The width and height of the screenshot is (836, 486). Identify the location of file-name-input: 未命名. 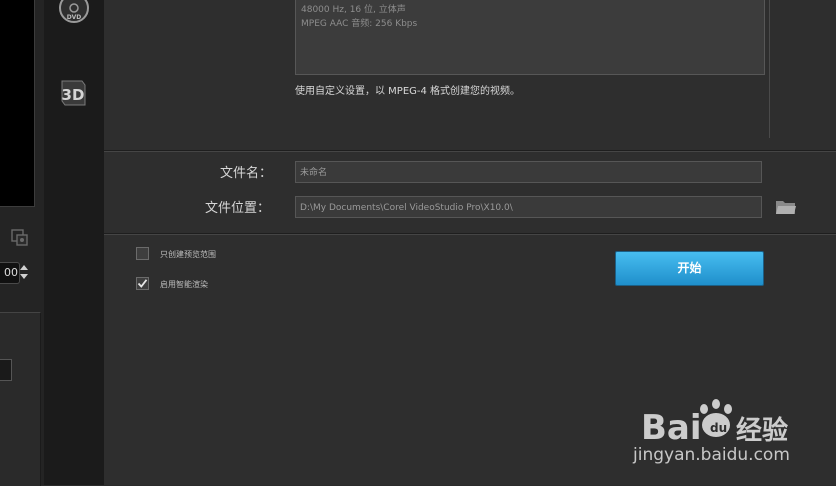
(528, 172).